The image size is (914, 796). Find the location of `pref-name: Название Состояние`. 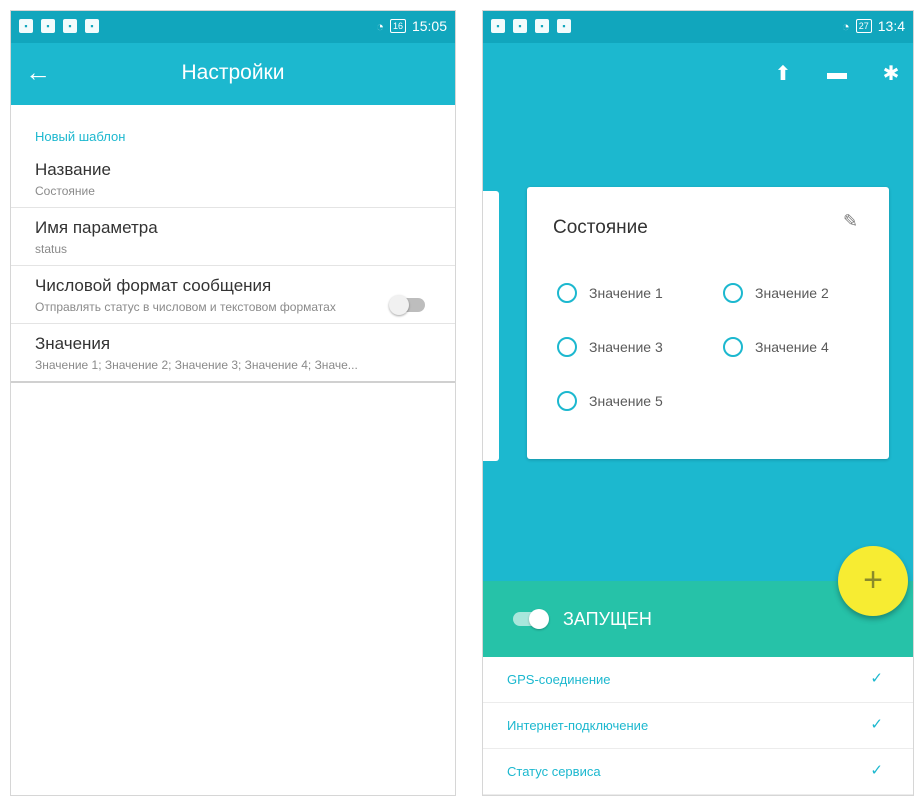

pref-name: Название Состояние is located at coordinates (233, 179).